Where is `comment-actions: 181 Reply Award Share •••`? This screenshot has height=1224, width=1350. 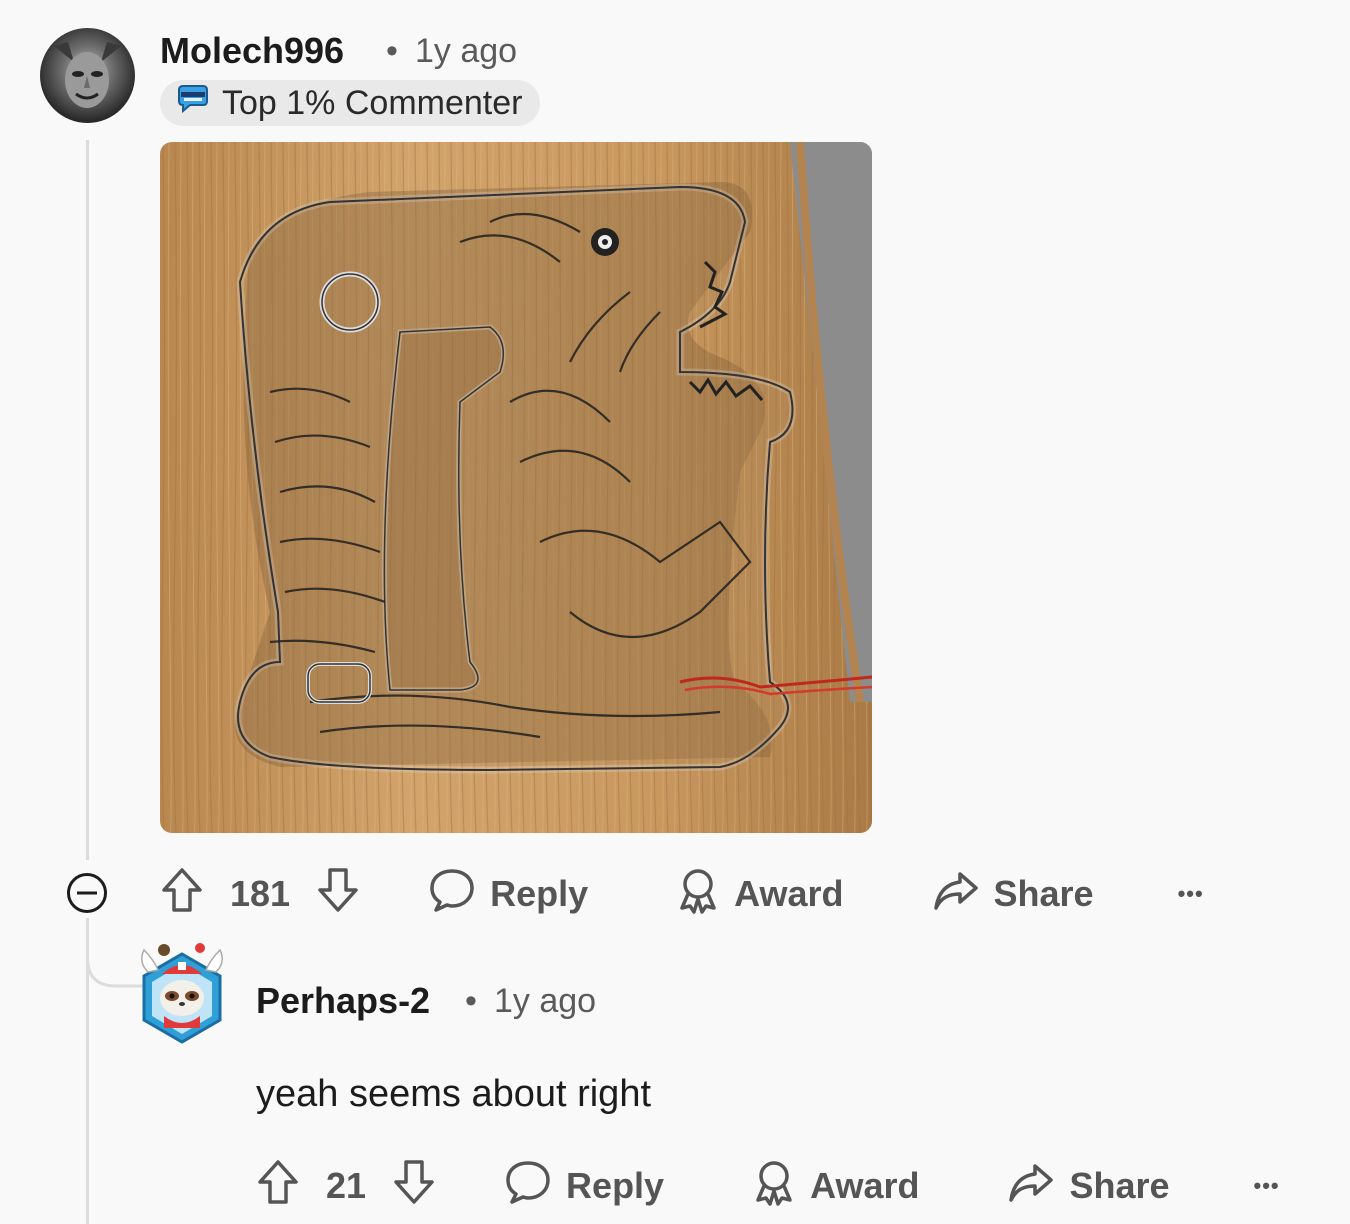
comment-actions: 181 Reply Award Share ••• is located at coordinates (682, 894).